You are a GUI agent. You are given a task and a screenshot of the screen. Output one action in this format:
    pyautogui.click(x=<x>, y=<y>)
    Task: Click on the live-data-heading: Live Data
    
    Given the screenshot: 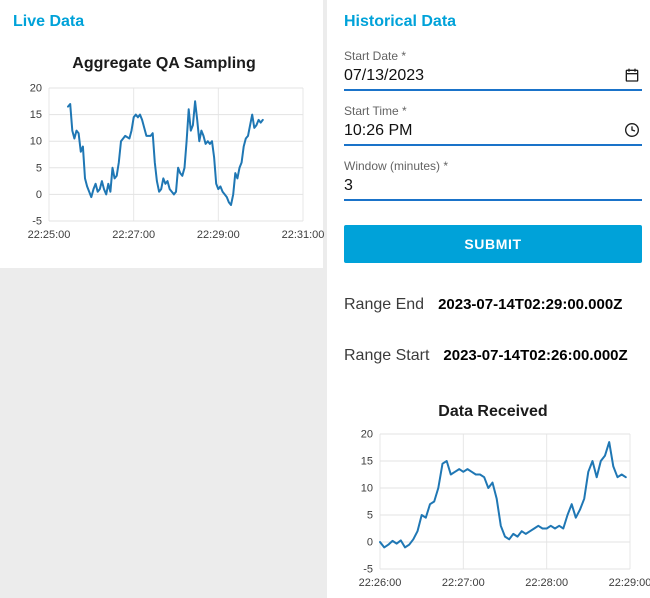 What is the action you would take?
    pyautogui.click(x=49, y=21)
    